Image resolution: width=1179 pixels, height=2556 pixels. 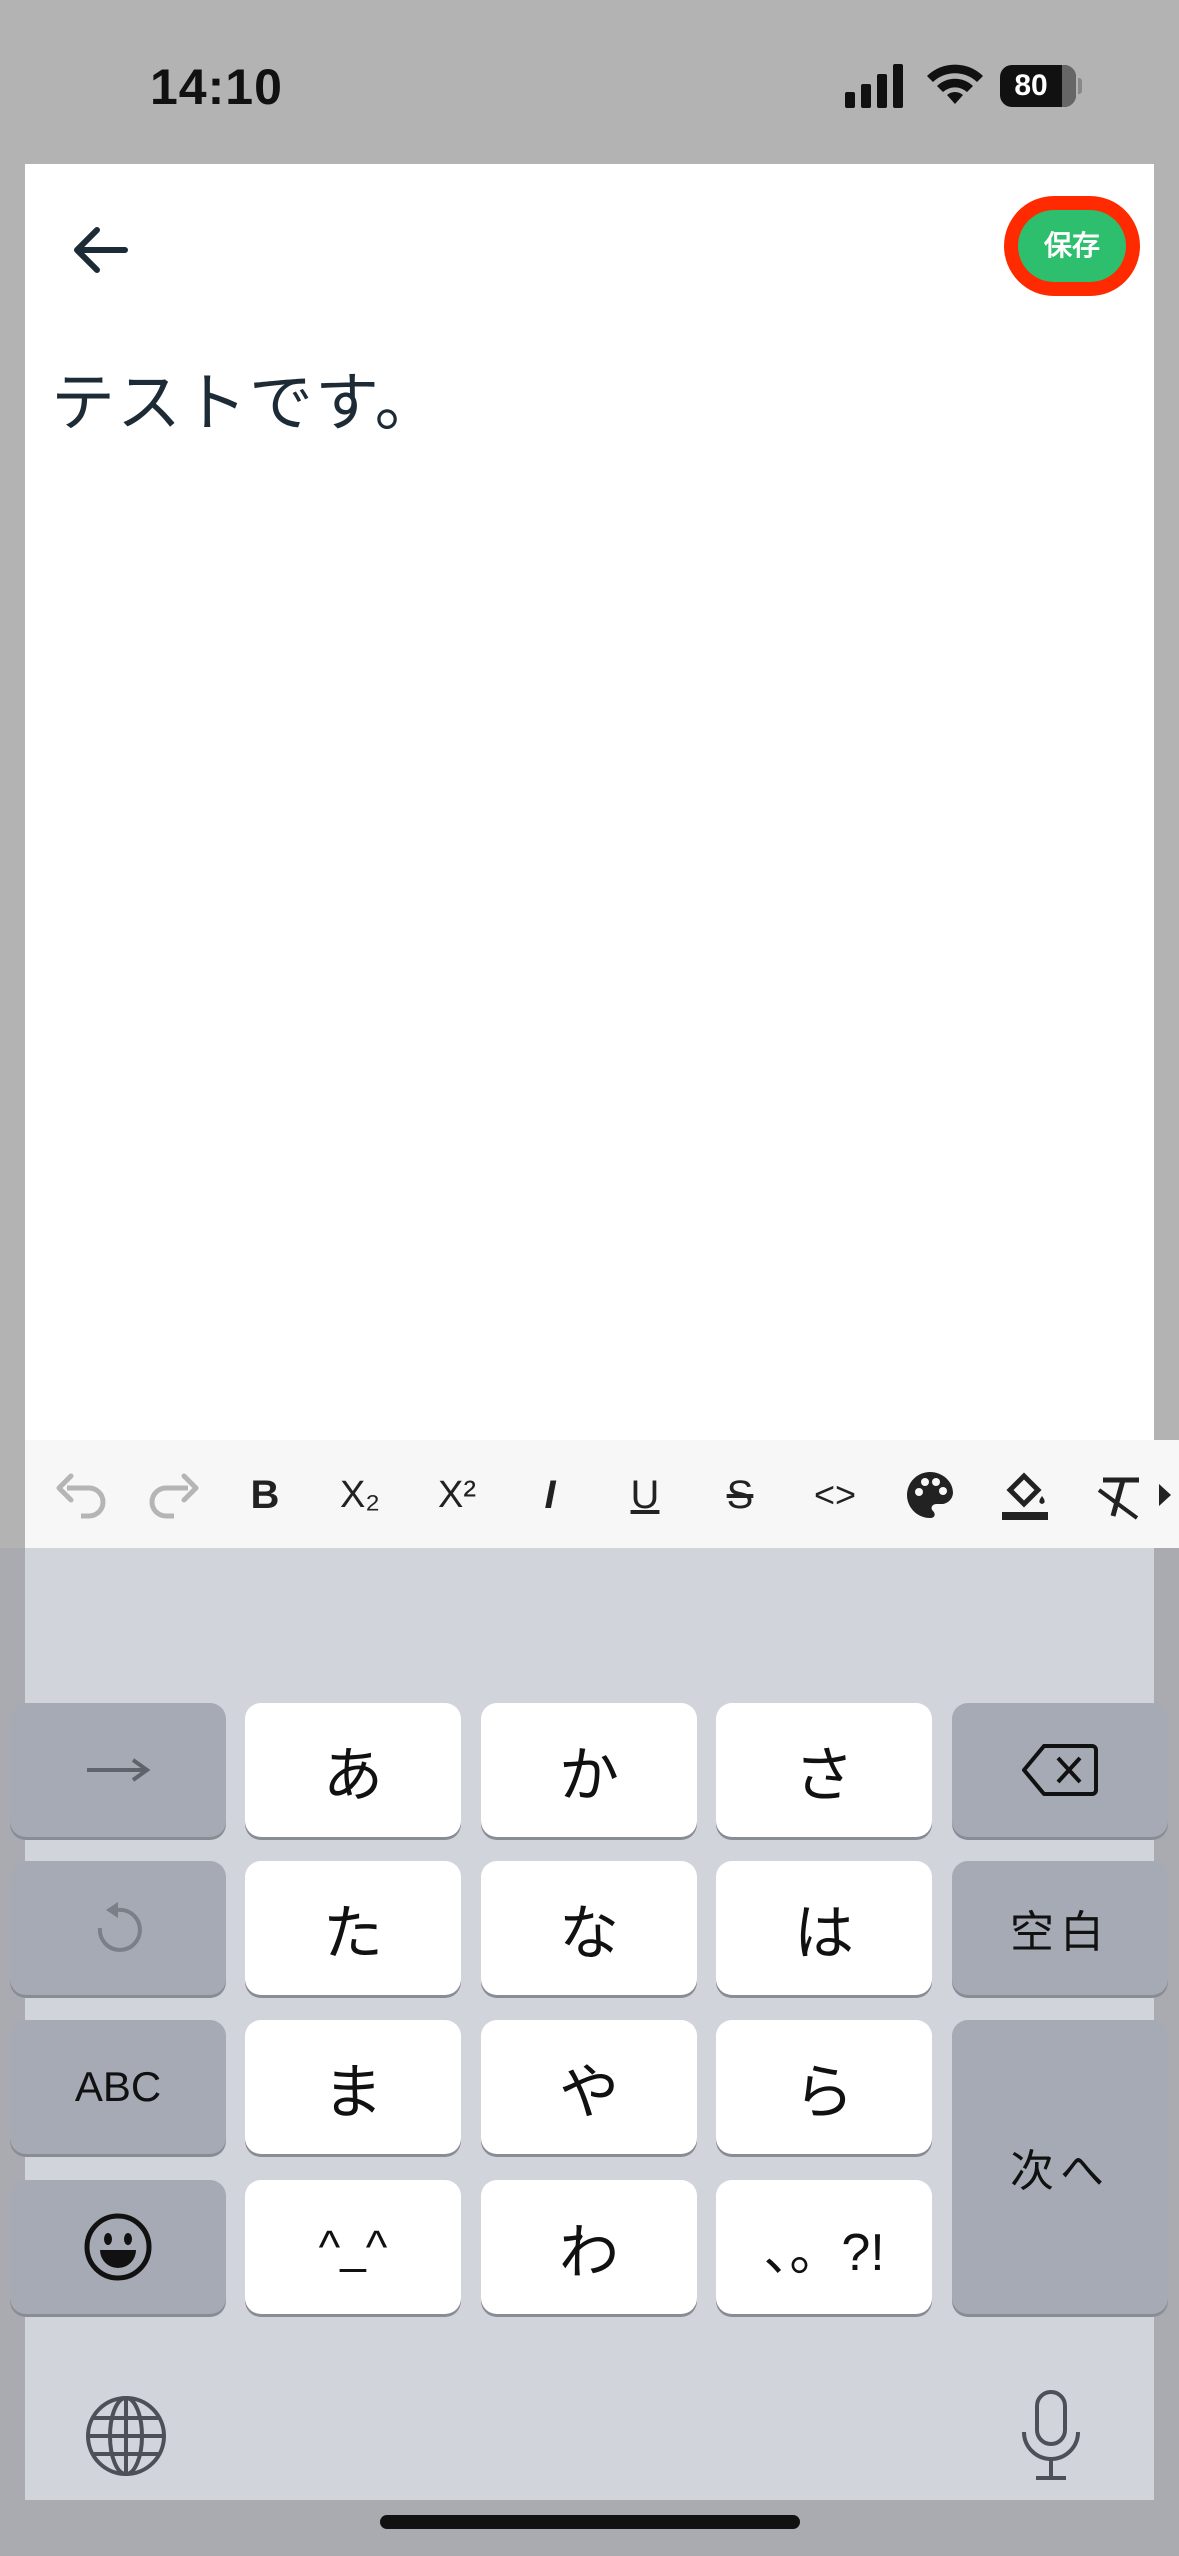 I want to click on space-key: 空白, so click(x=1060, y=1928).